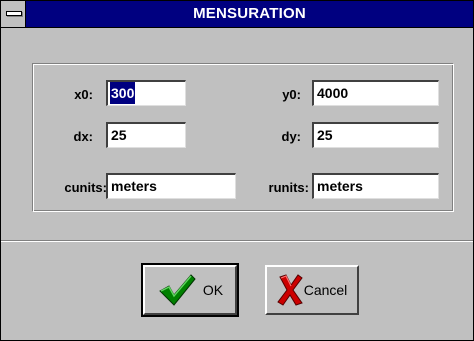 Image resolution: width=474 pixels, height=341 pixels. I want to click on system-menu-button, so click(13, 14).